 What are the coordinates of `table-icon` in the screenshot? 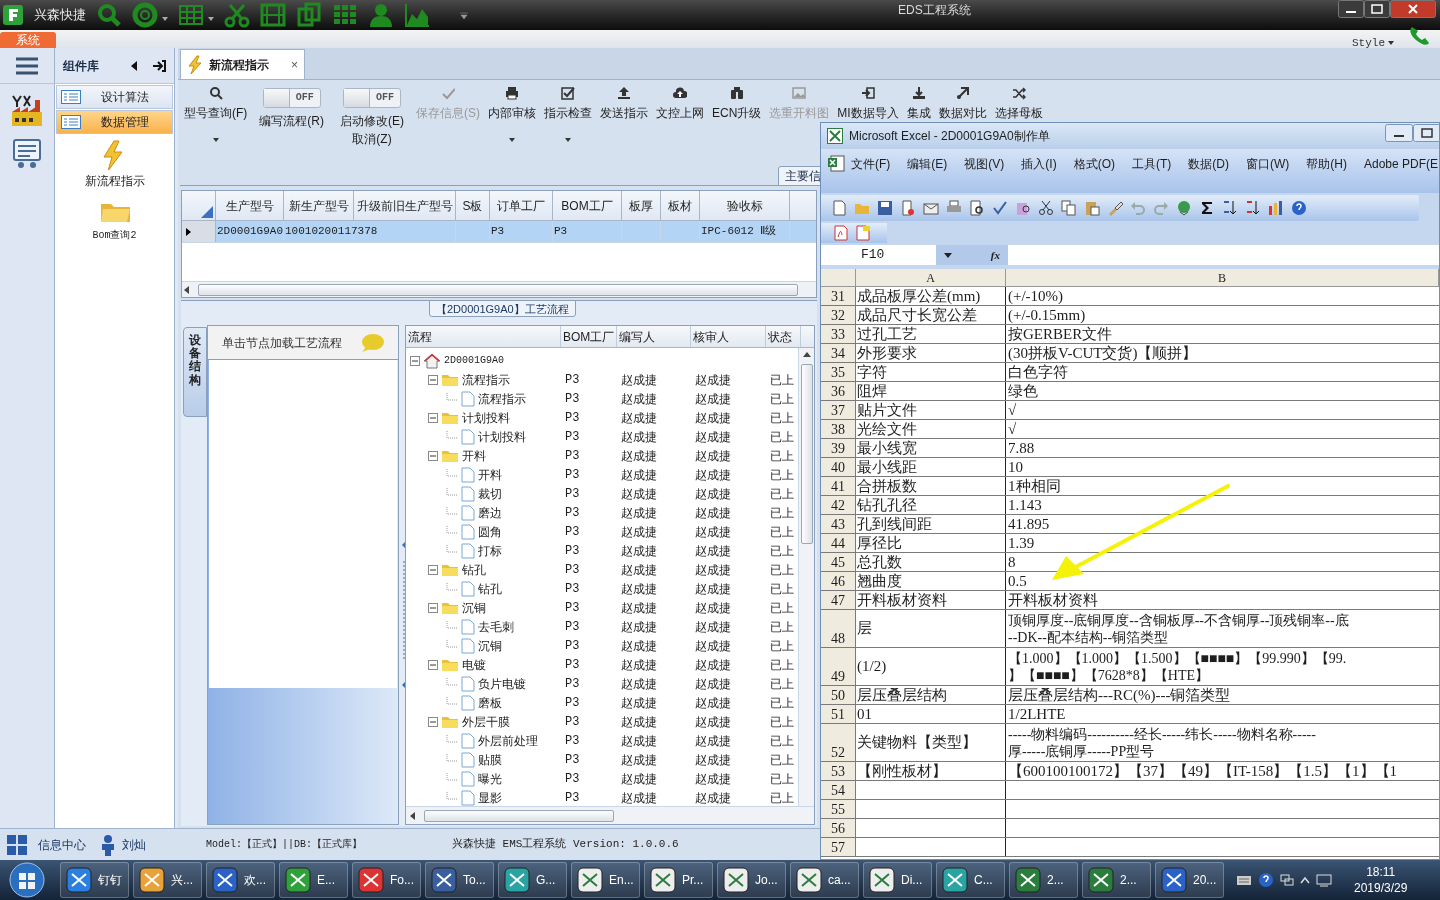 It's located at (191, 15).